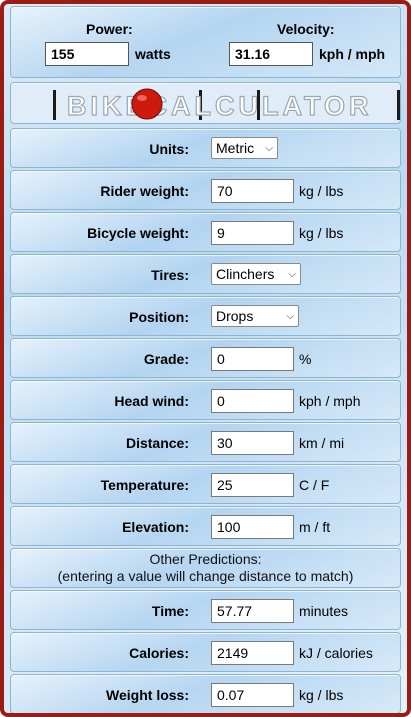 This screenshot has height=717, width=411. What do you see at coordinates (205, 148) in the screenshot?
I see `units-row: Units: Metric ⌵` at bounding box center [205, 148].